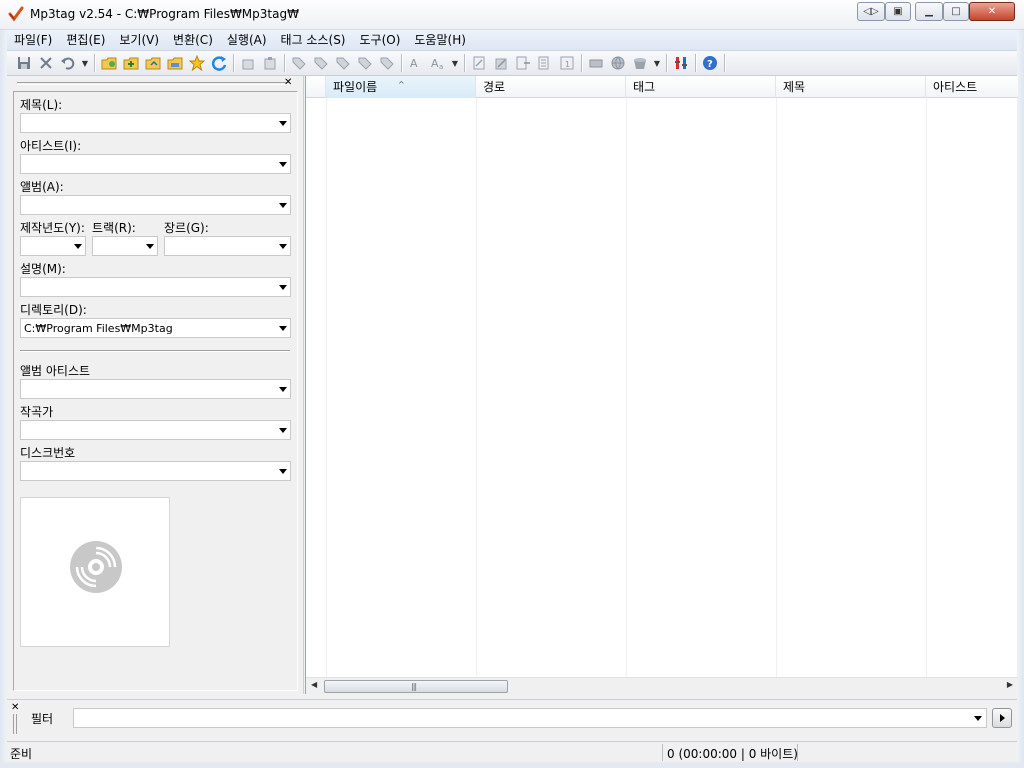  Describe the element at coordinates (501, 63) in the screenshot. I see `extended-tags-button` at that location.